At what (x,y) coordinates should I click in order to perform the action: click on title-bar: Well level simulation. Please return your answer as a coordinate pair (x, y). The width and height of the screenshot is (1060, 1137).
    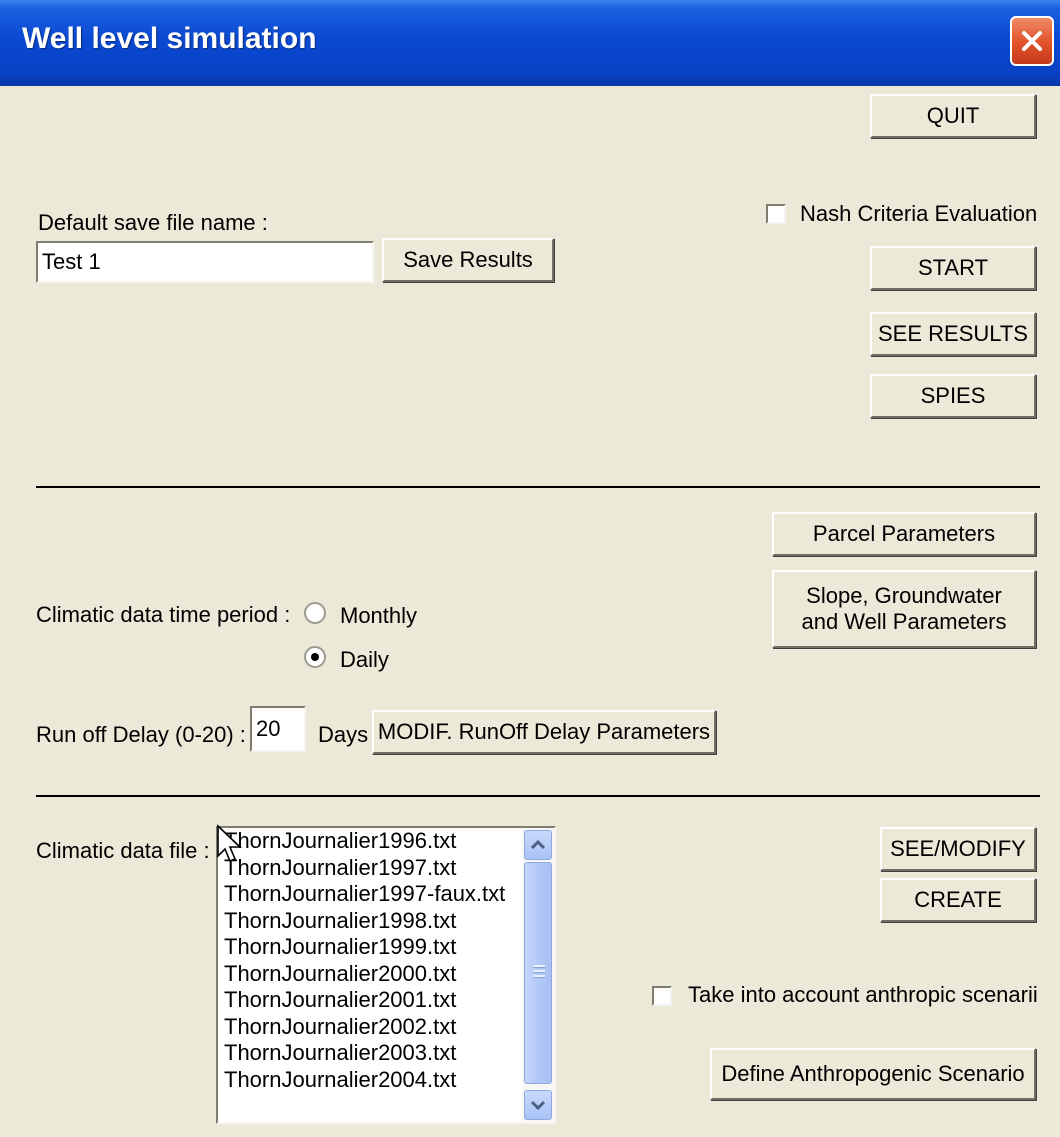
    Looking at the image, I should click on (530, 43).